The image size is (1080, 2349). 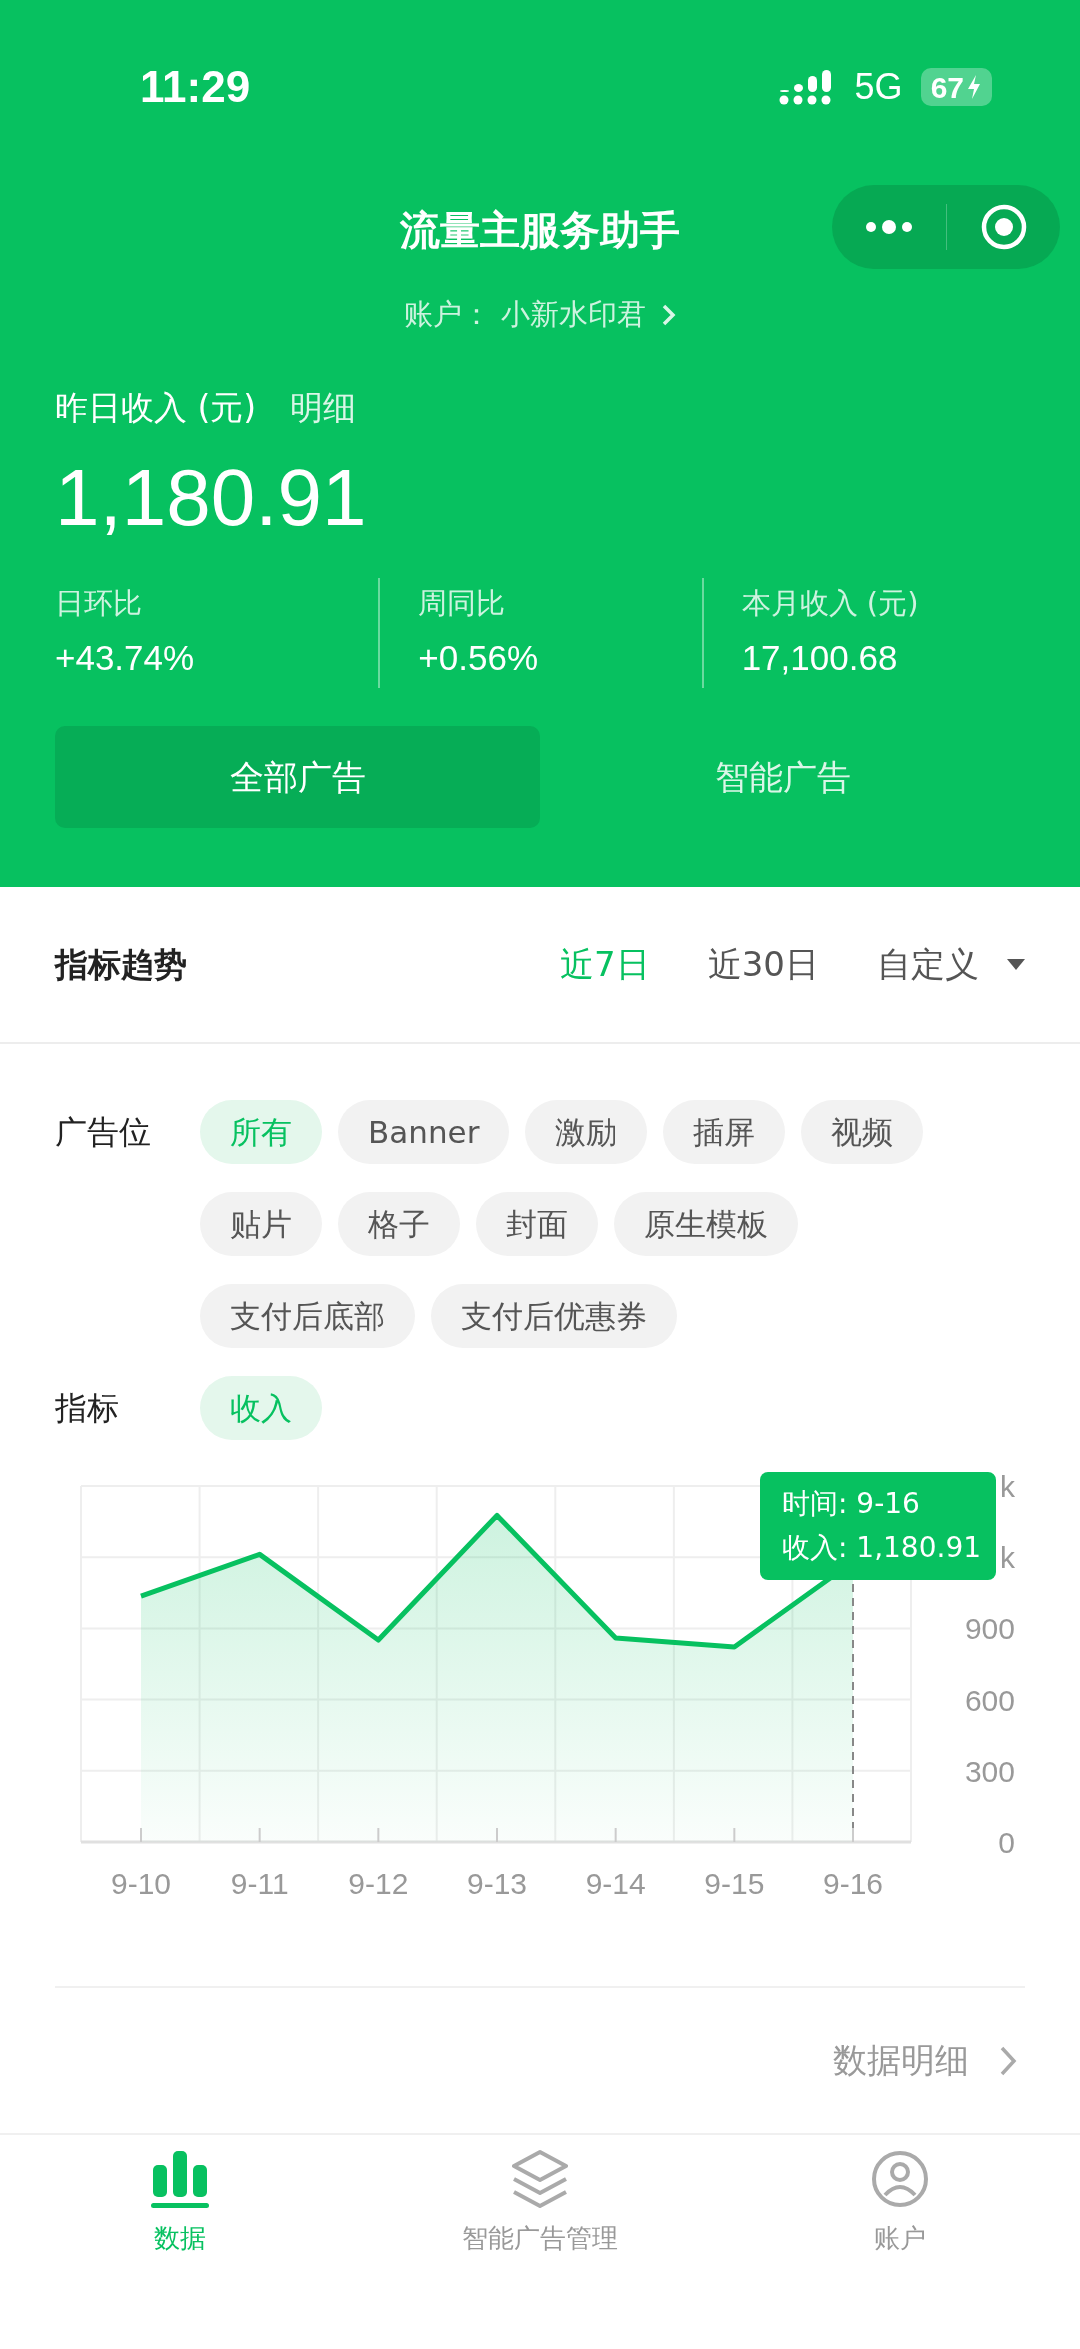 I want to click on income-label: 昨日收入 (元), so click(x=156, y=408).